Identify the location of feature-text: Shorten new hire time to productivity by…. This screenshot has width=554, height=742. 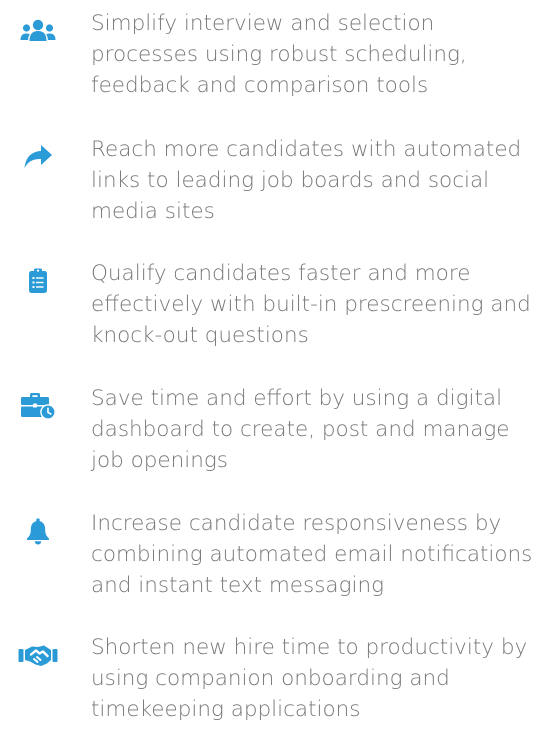
(309, 678).